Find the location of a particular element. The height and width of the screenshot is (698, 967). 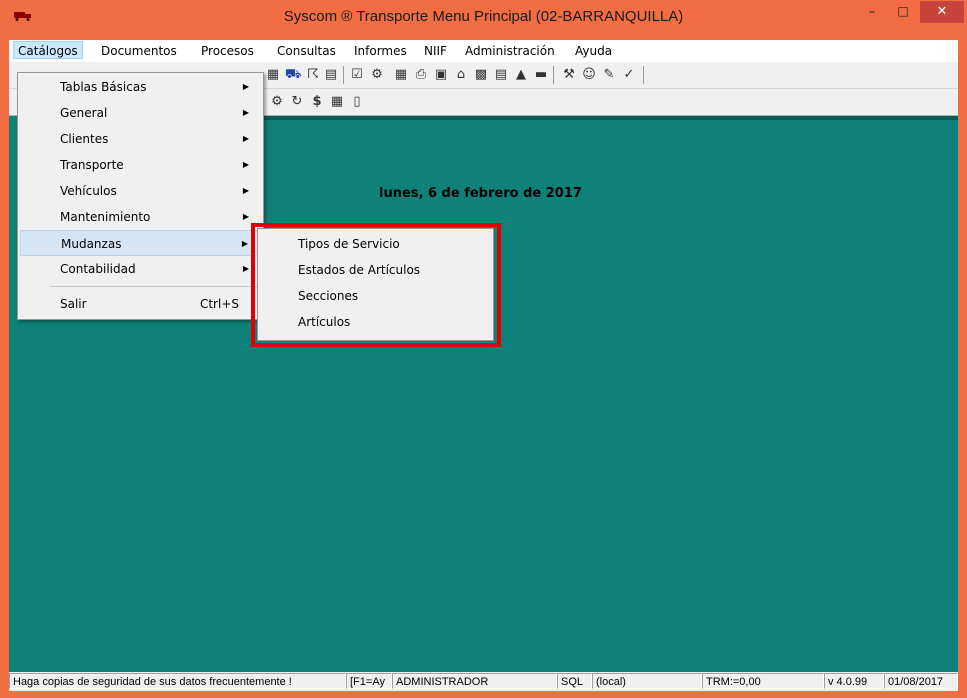

menu-procesos: Procesos is located at coordinates (227, 51).